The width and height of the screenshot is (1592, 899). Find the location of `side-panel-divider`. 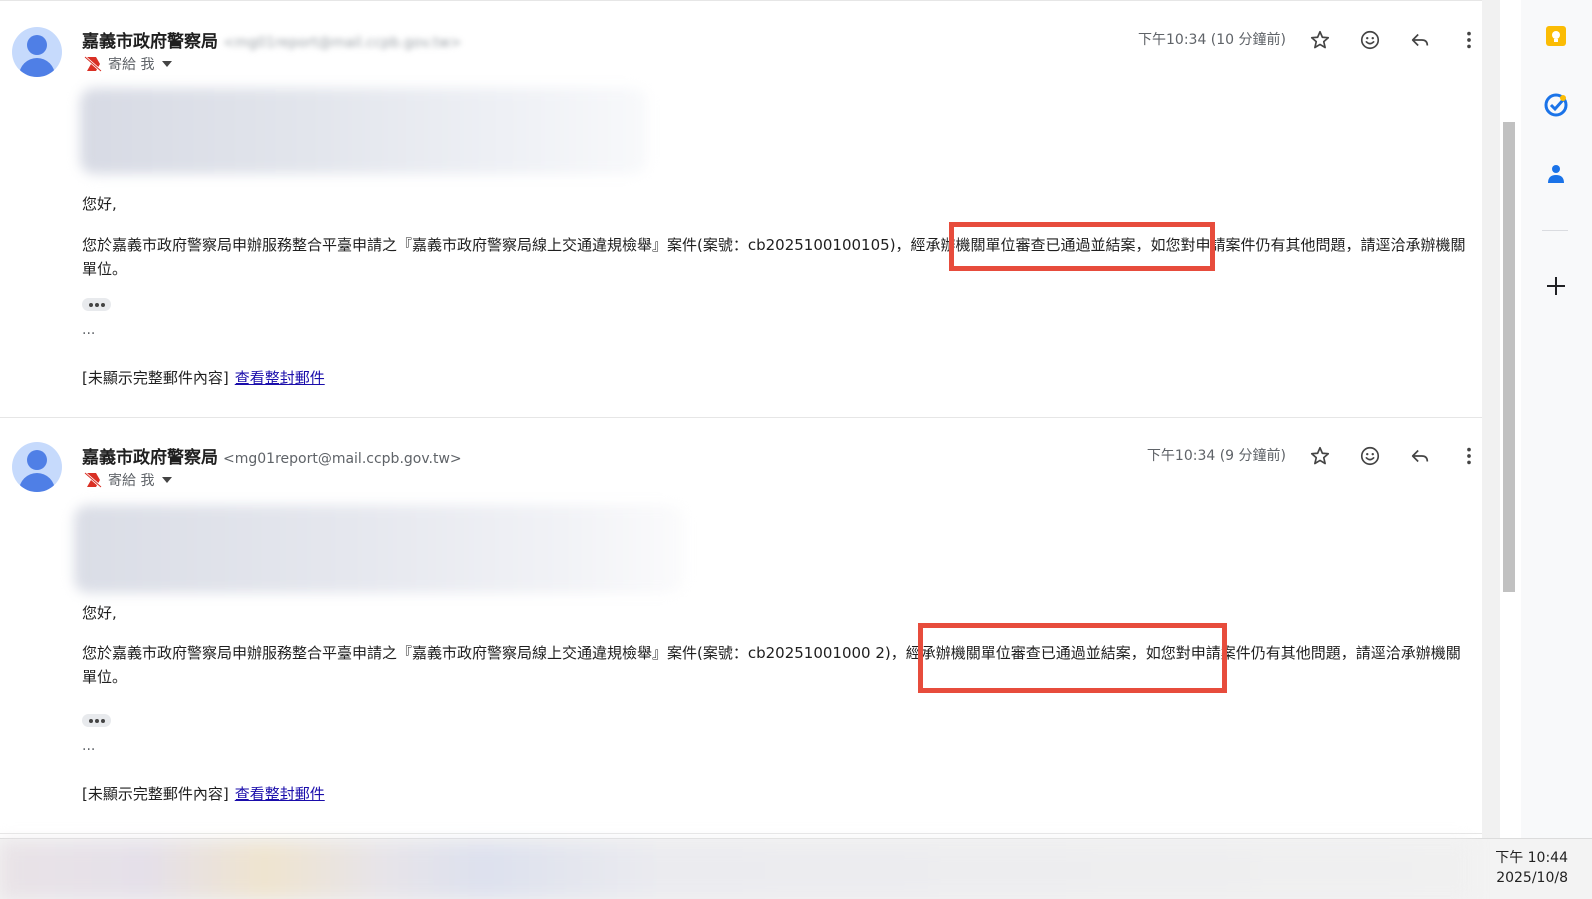

side-panel-divider is located at coordinates (1555, 230).